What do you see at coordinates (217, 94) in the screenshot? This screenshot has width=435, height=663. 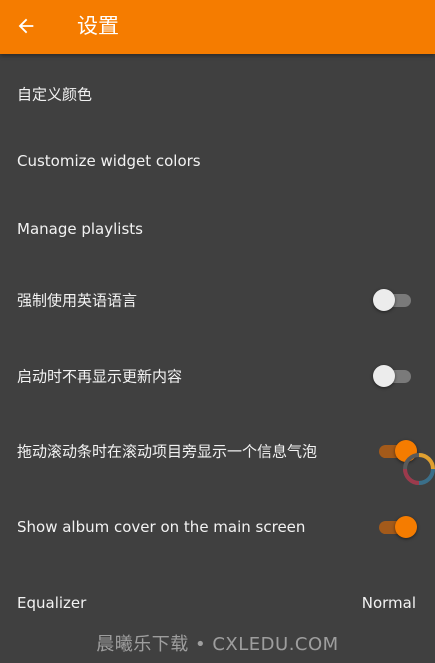 I see `setting-custom-color: 自定义颜色` at bounding box center [217, 94].